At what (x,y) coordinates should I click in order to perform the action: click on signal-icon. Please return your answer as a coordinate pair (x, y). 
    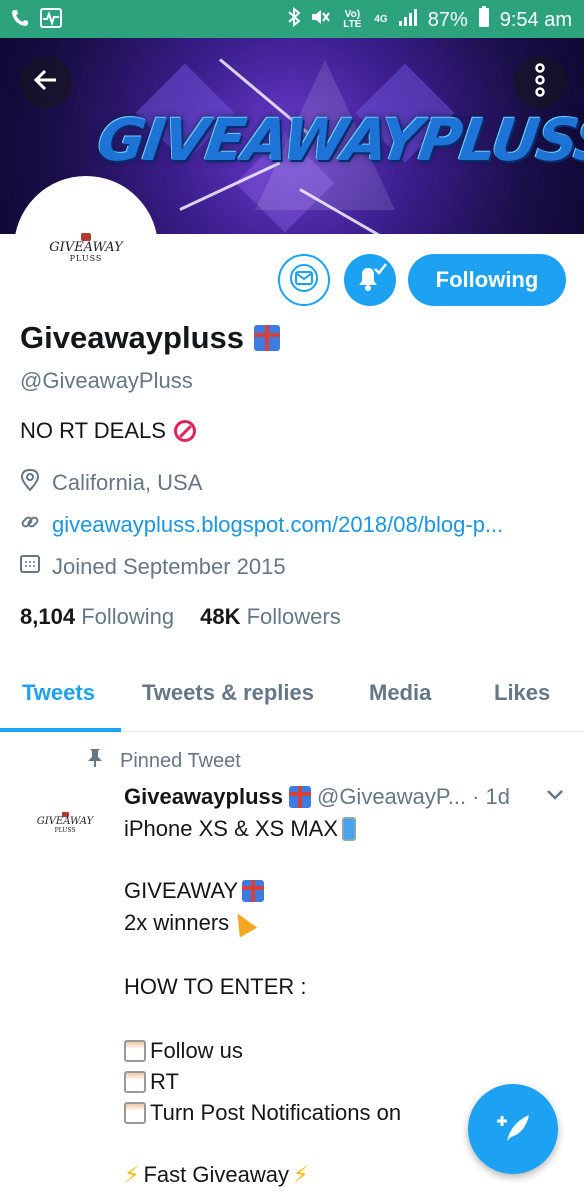
    Looking at the image, I should click on (408, 20).